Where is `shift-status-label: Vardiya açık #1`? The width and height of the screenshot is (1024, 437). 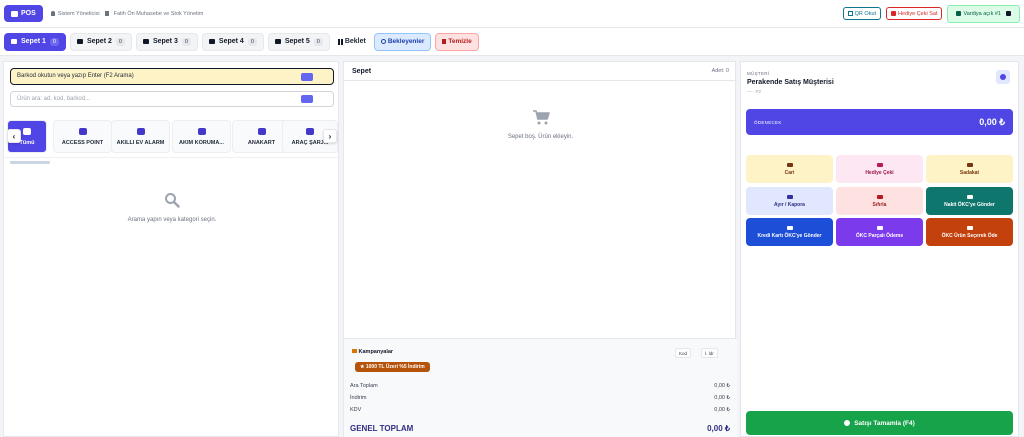
shift-status-label: Vardiya açık #1 is located at coordinates (982, 13).